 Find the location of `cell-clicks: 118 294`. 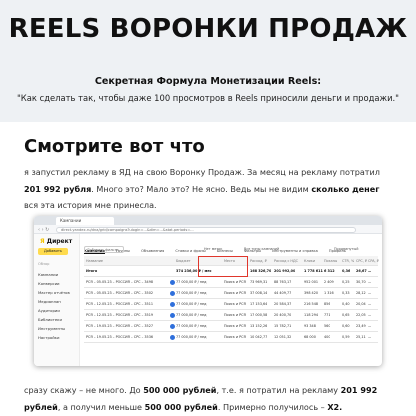

cell-clicks: 118 294 is located at coordinates (311, 315).